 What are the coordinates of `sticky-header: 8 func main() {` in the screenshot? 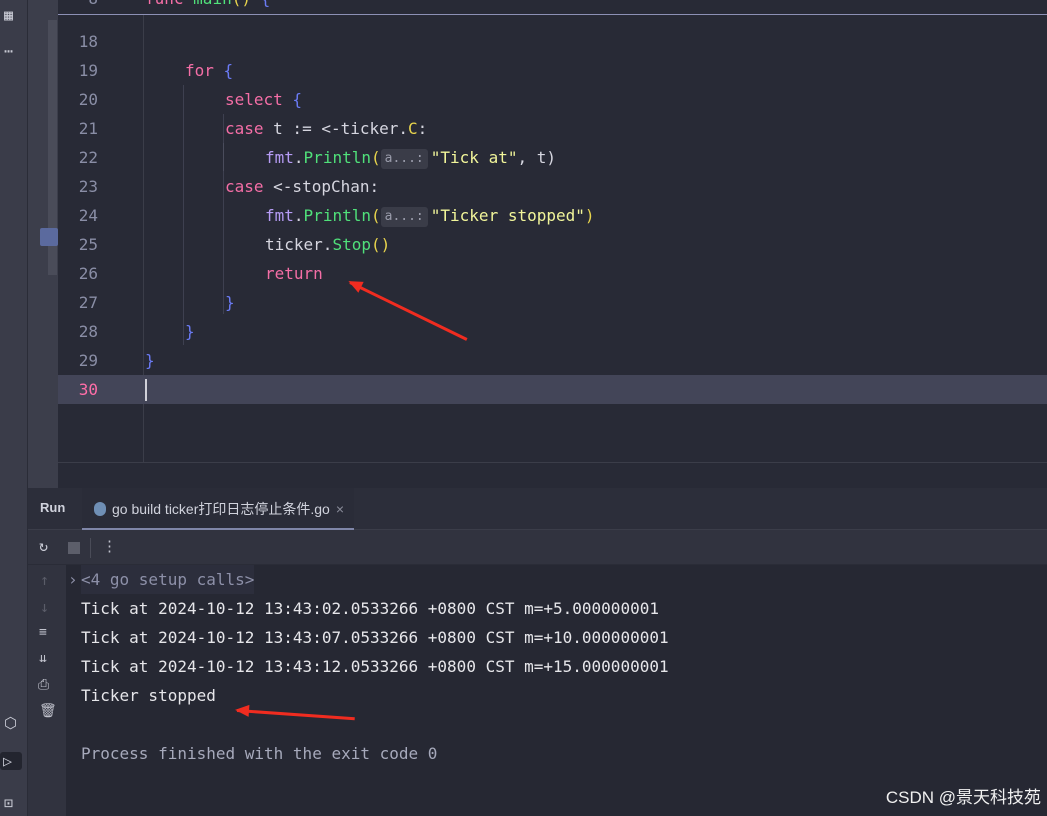 It's located at (552, 7).